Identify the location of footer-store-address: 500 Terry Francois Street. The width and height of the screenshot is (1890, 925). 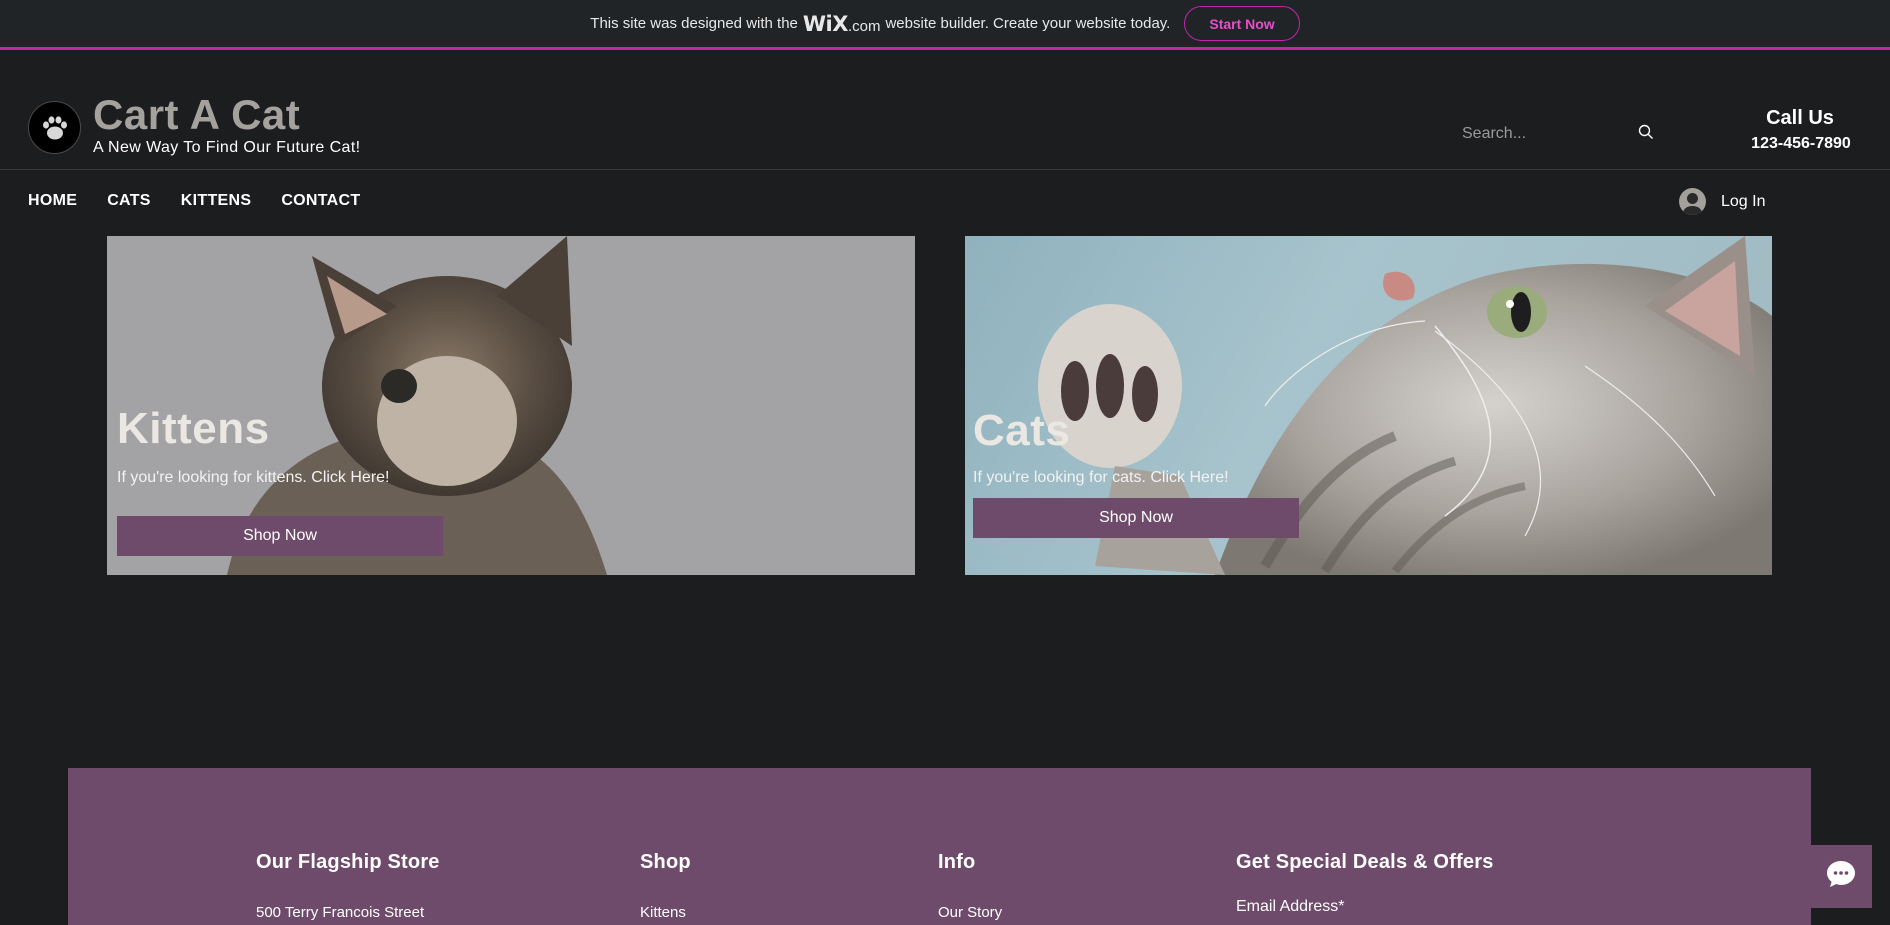
(340, 912).